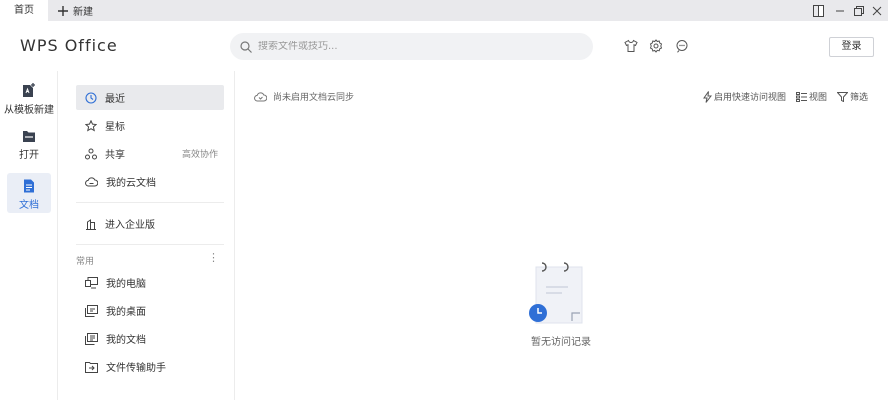 This screenshot has height=400, width=888. I want to click on share-icon, so click(91, 154).